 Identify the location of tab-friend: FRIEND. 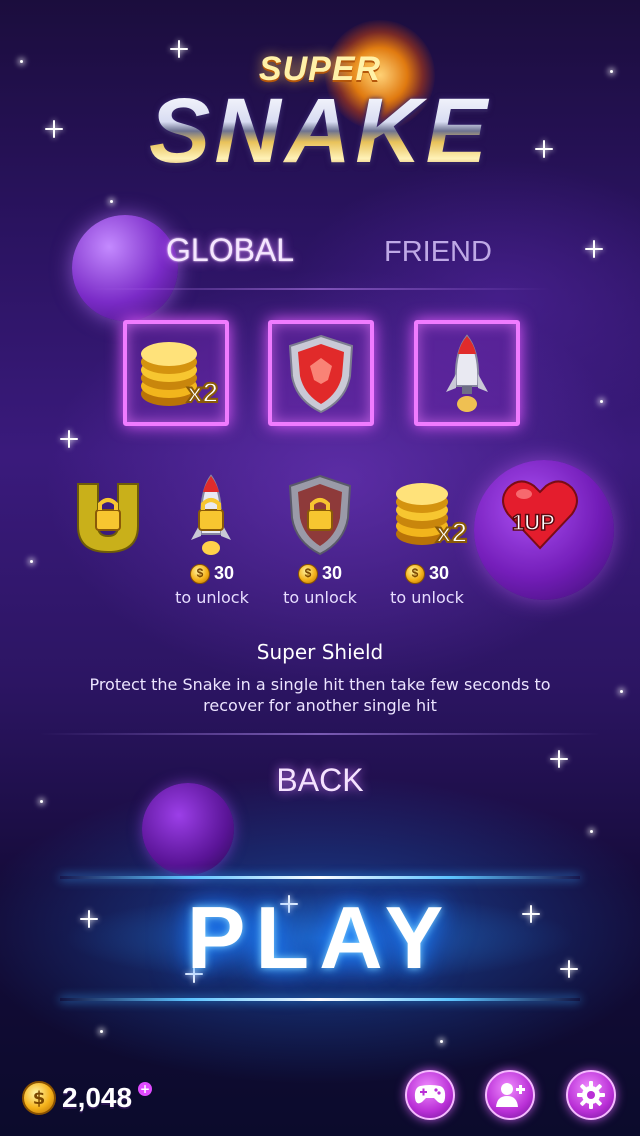
(438, 252).